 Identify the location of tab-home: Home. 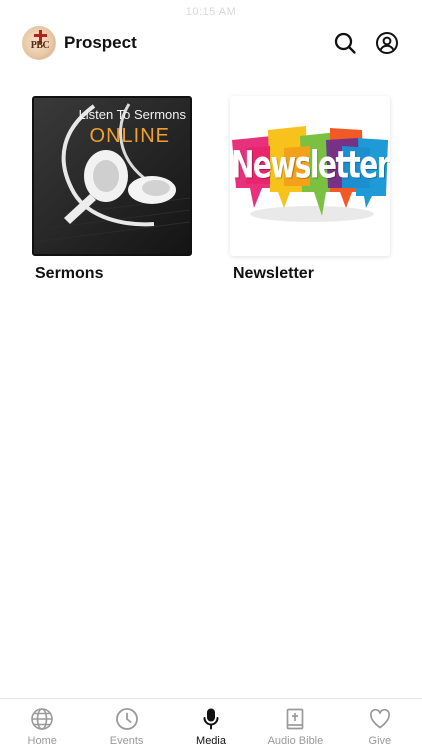
(42, 724).